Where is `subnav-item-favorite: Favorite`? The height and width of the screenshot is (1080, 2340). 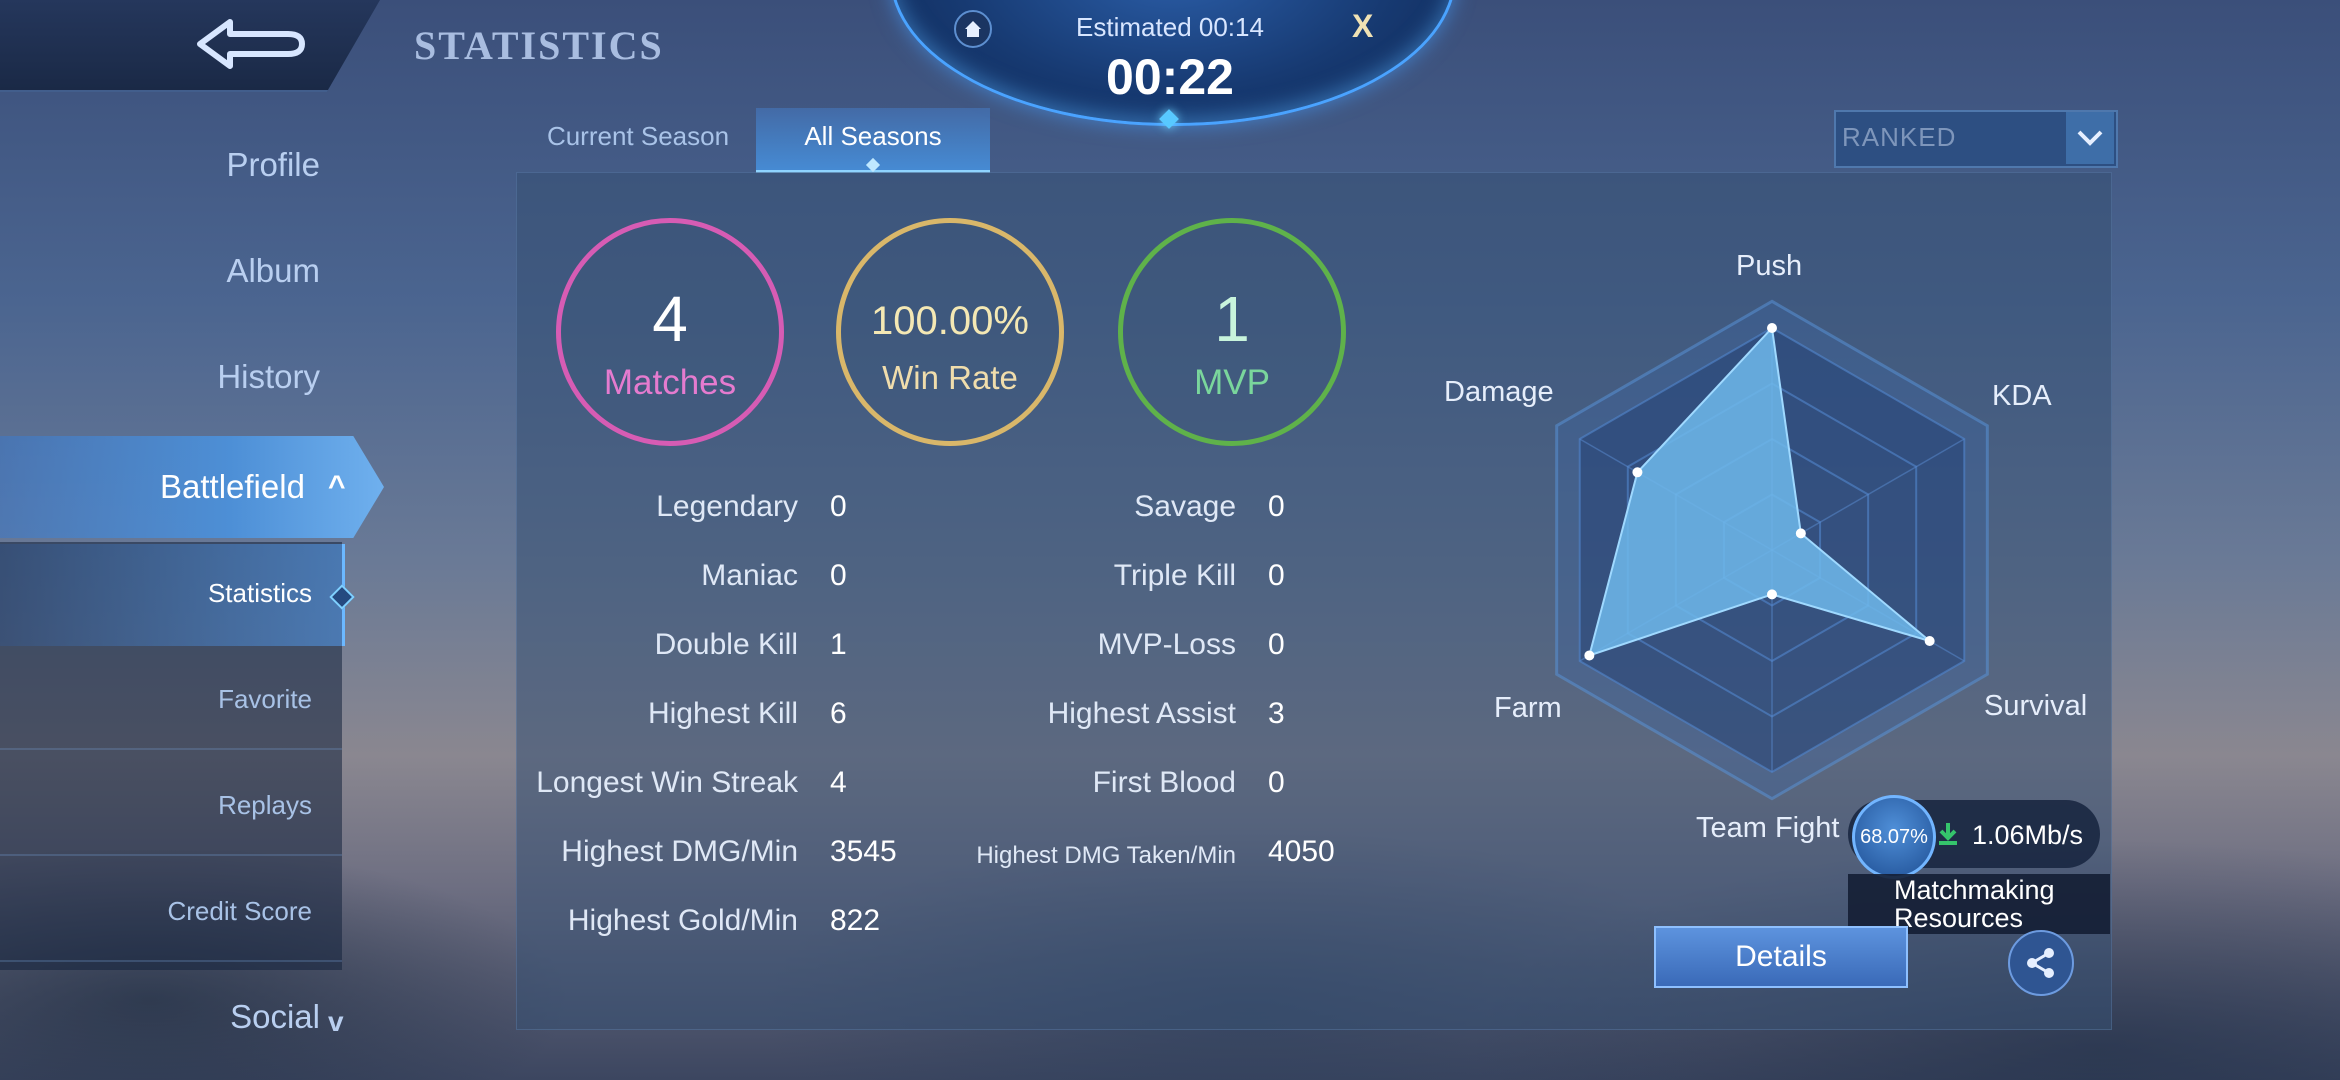
subnav-item-favorite: Favorite is located at coordinates (156, 699).